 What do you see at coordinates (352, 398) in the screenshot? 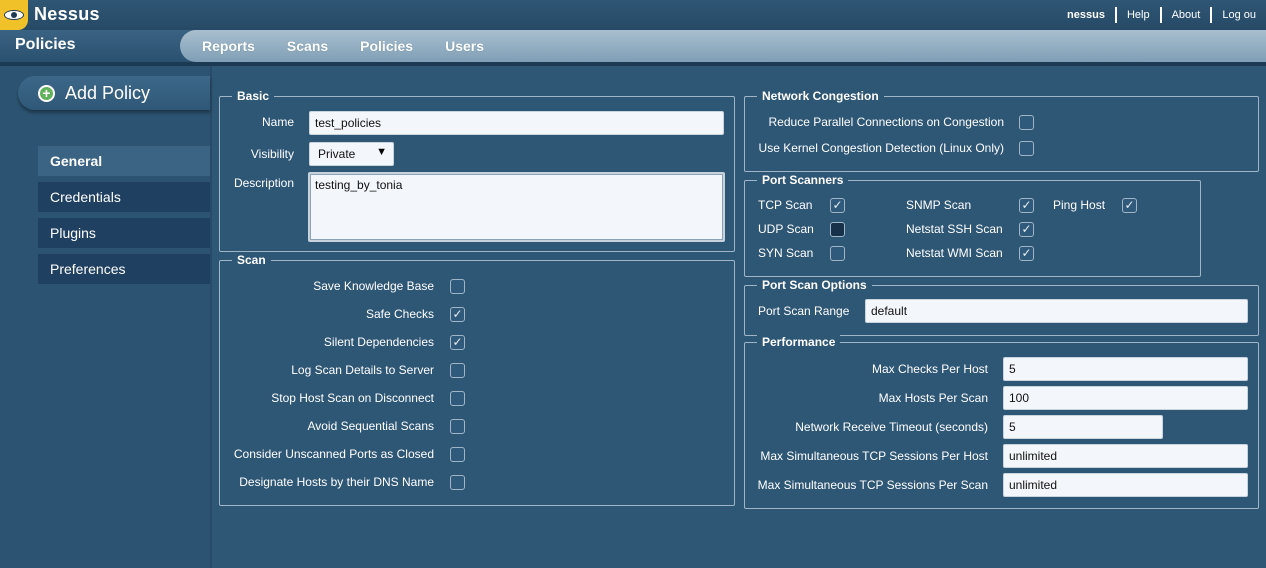
I see `stop-host-scan-label: Stop Host Scan on Disconnect` at bounding box center [352, 398].